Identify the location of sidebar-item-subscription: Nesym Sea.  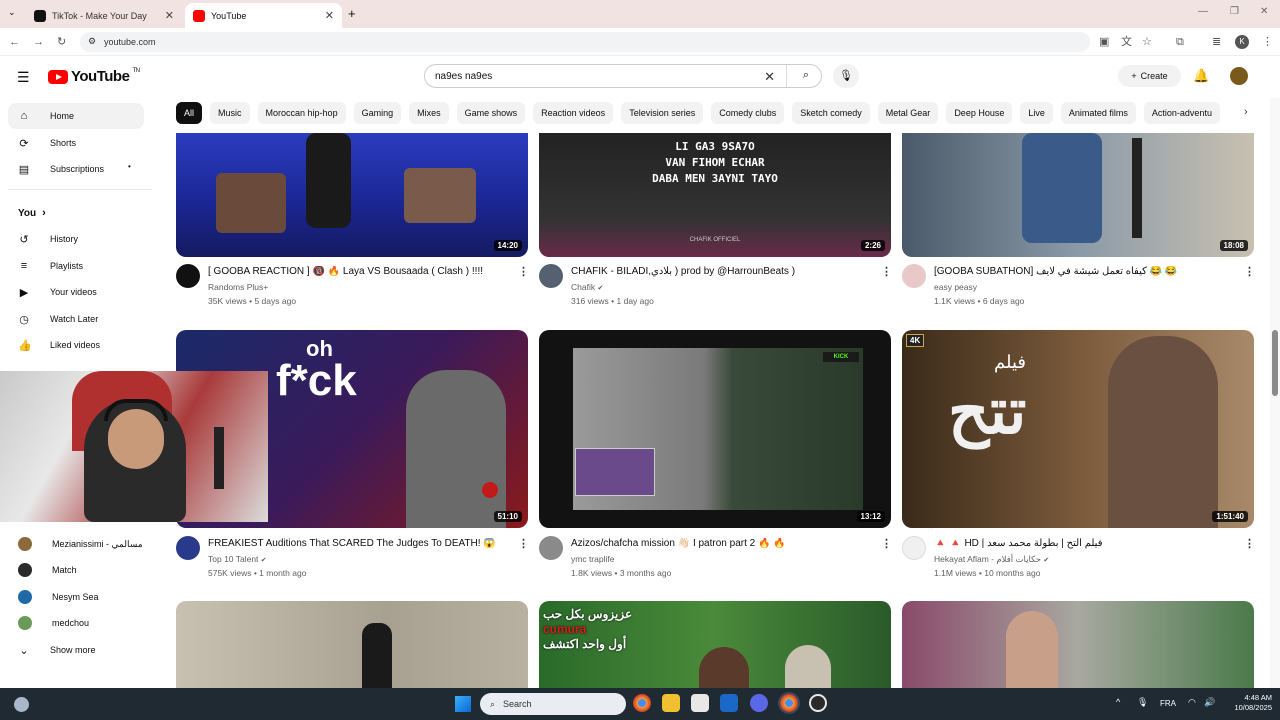
(76, 597).